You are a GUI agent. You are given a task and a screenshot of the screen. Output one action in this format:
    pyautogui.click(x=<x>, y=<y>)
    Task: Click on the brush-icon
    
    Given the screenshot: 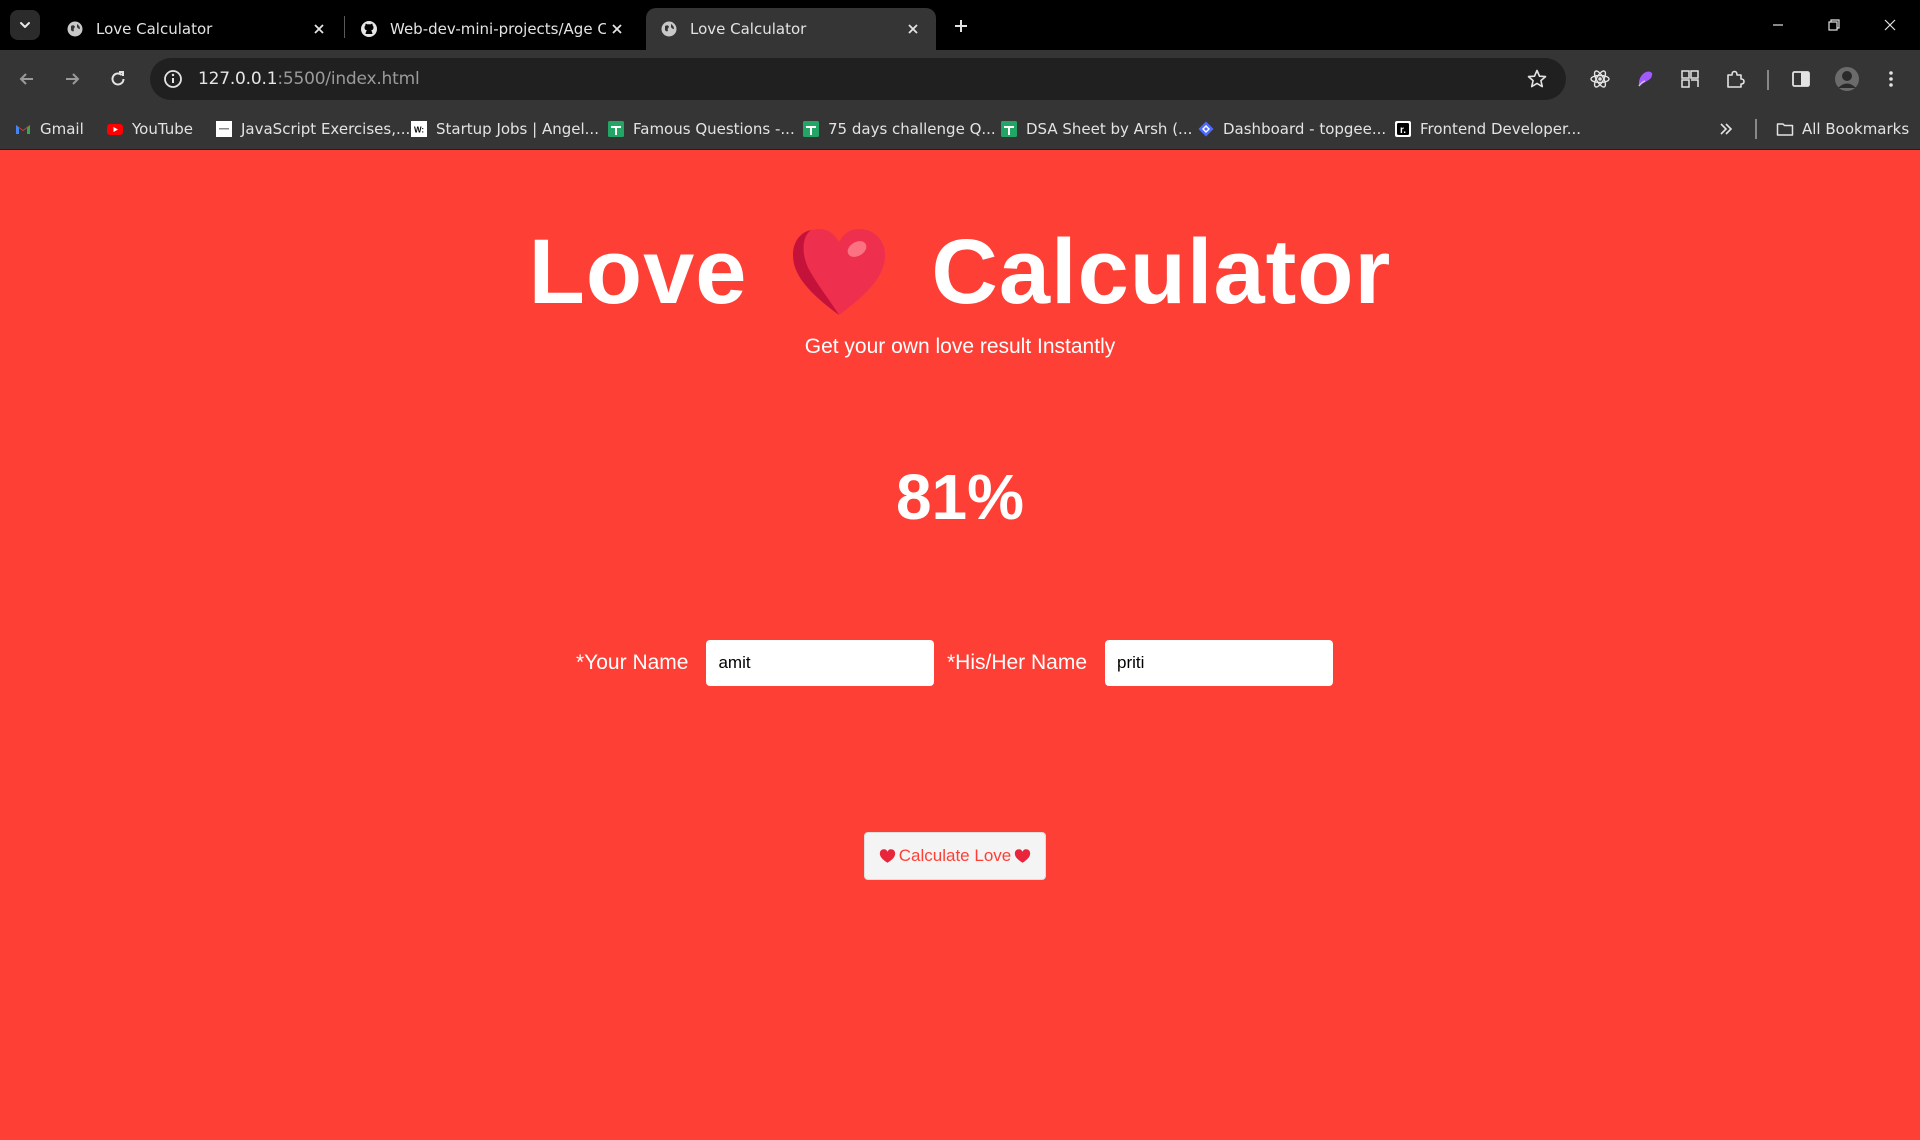 What is the action you would take?
    pyautogui.click(x=1645, y=79)
    